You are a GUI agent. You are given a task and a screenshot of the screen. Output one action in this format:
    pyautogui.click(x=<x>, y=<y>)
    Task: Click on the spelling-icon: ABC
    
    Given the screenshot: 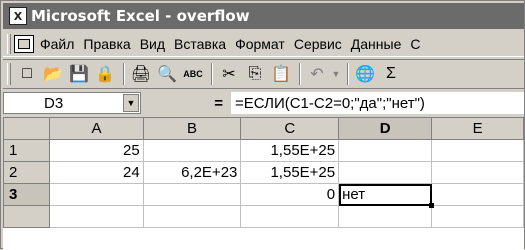 What is the action you would take?
    pyautogui.click(x=193, y=74)
    